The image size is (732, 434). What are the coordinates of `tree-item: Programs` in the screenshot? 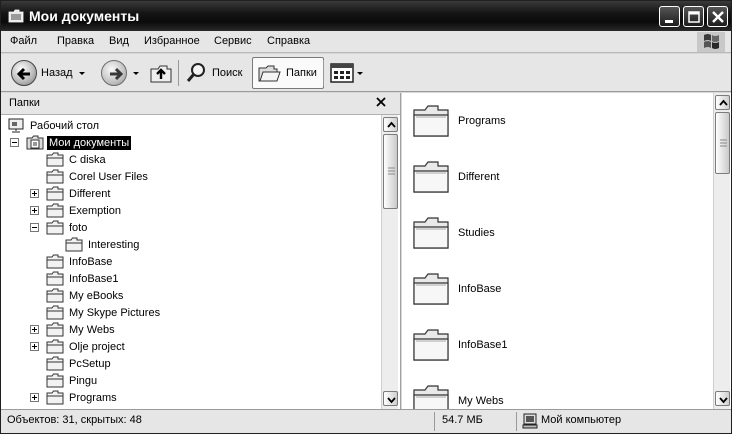 It's located at (82, 397).